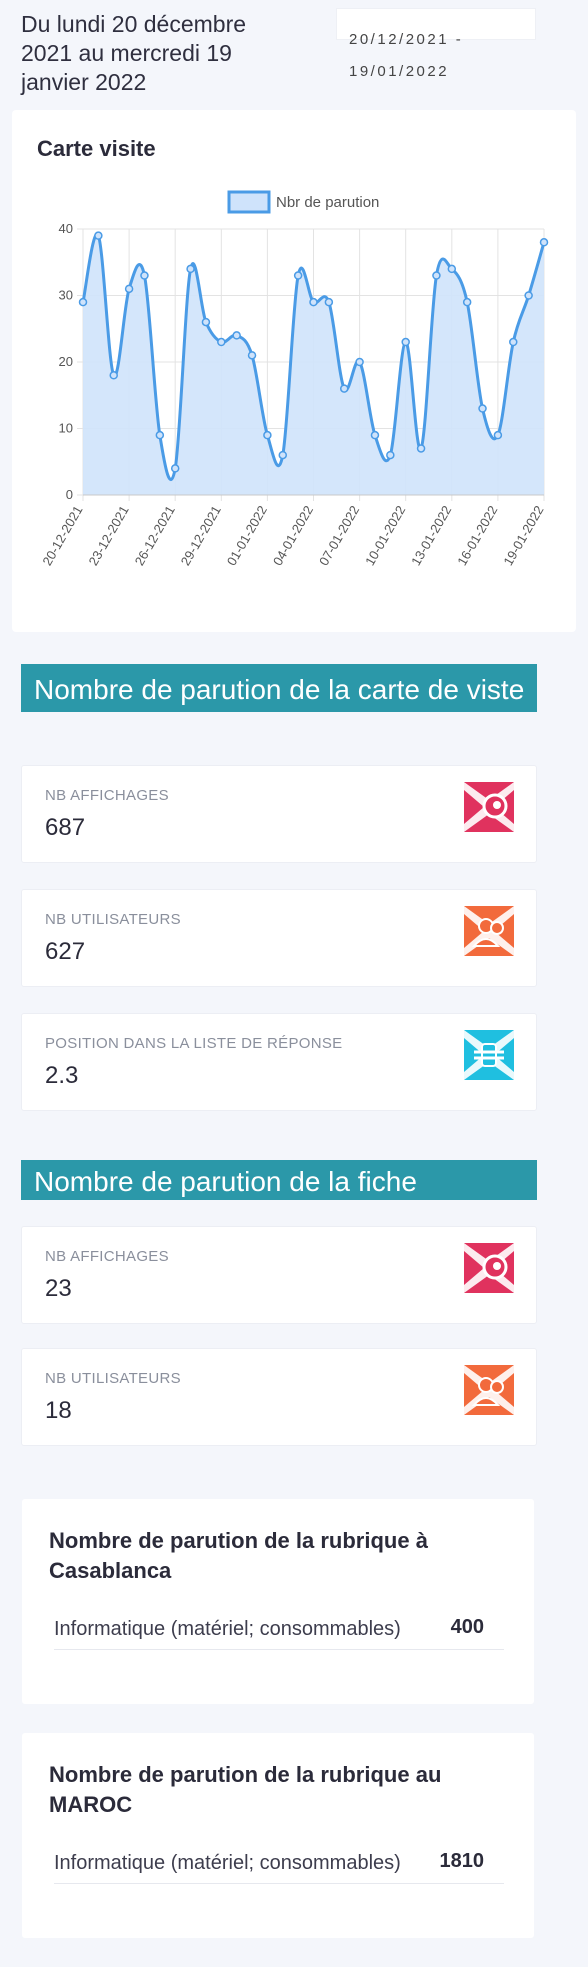 The width and height of the screenshot is (588, 1967). What do you see at coordinates (279, 1062) in the screenshot?
I see `stat-card-position: POSITION DANS LA LISTE DE RÉPONSE 2.3` at bounding box center [279, 1062].